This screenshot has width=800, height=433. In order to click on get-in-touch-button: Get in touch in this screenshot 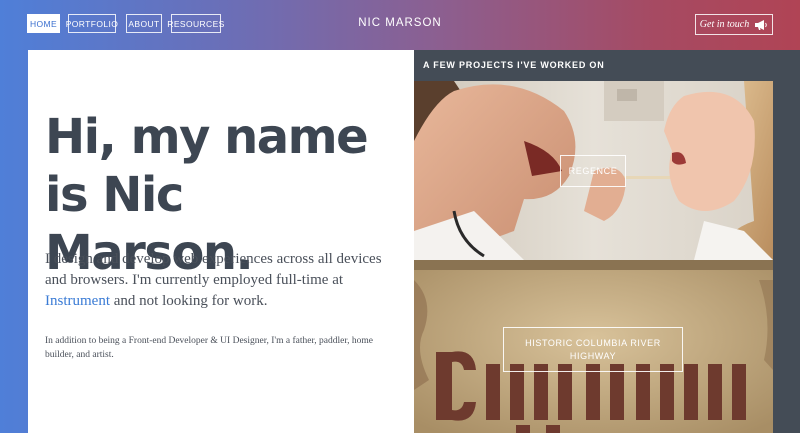, I will do `click(734, 24)`.